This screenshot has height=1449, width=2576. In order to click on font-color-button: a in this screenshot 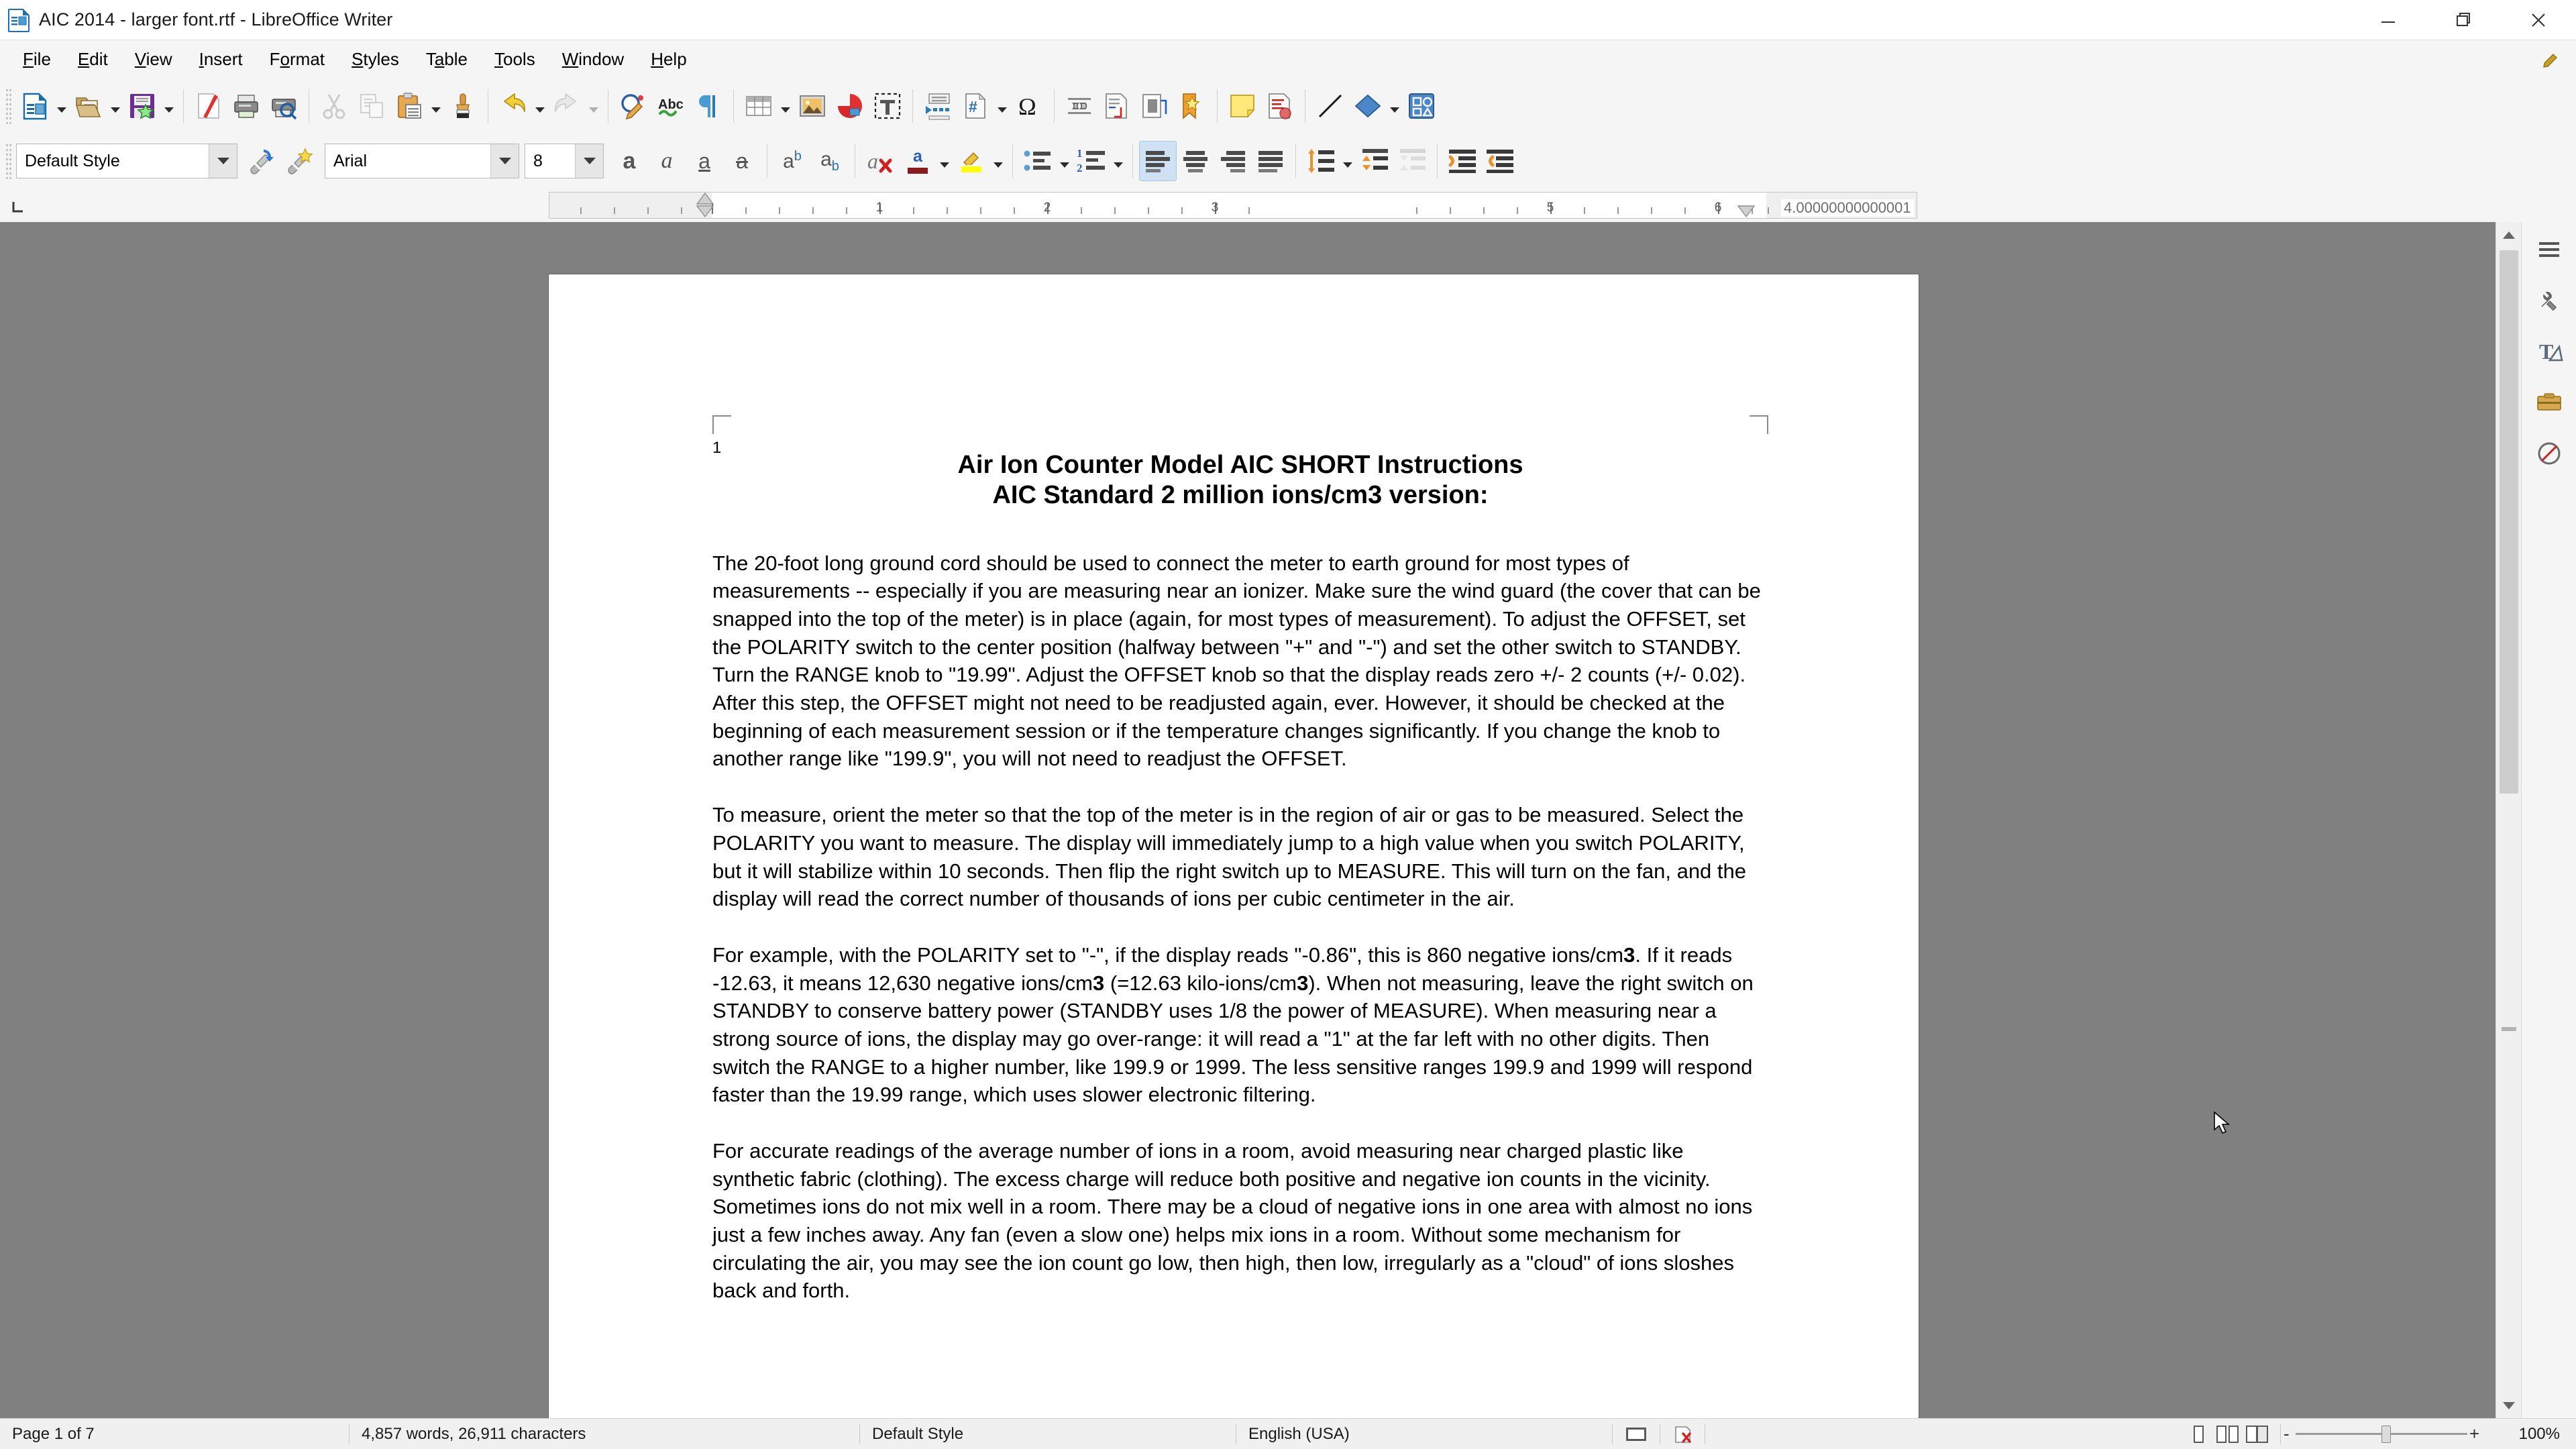, I will do `click(917, 161)`.